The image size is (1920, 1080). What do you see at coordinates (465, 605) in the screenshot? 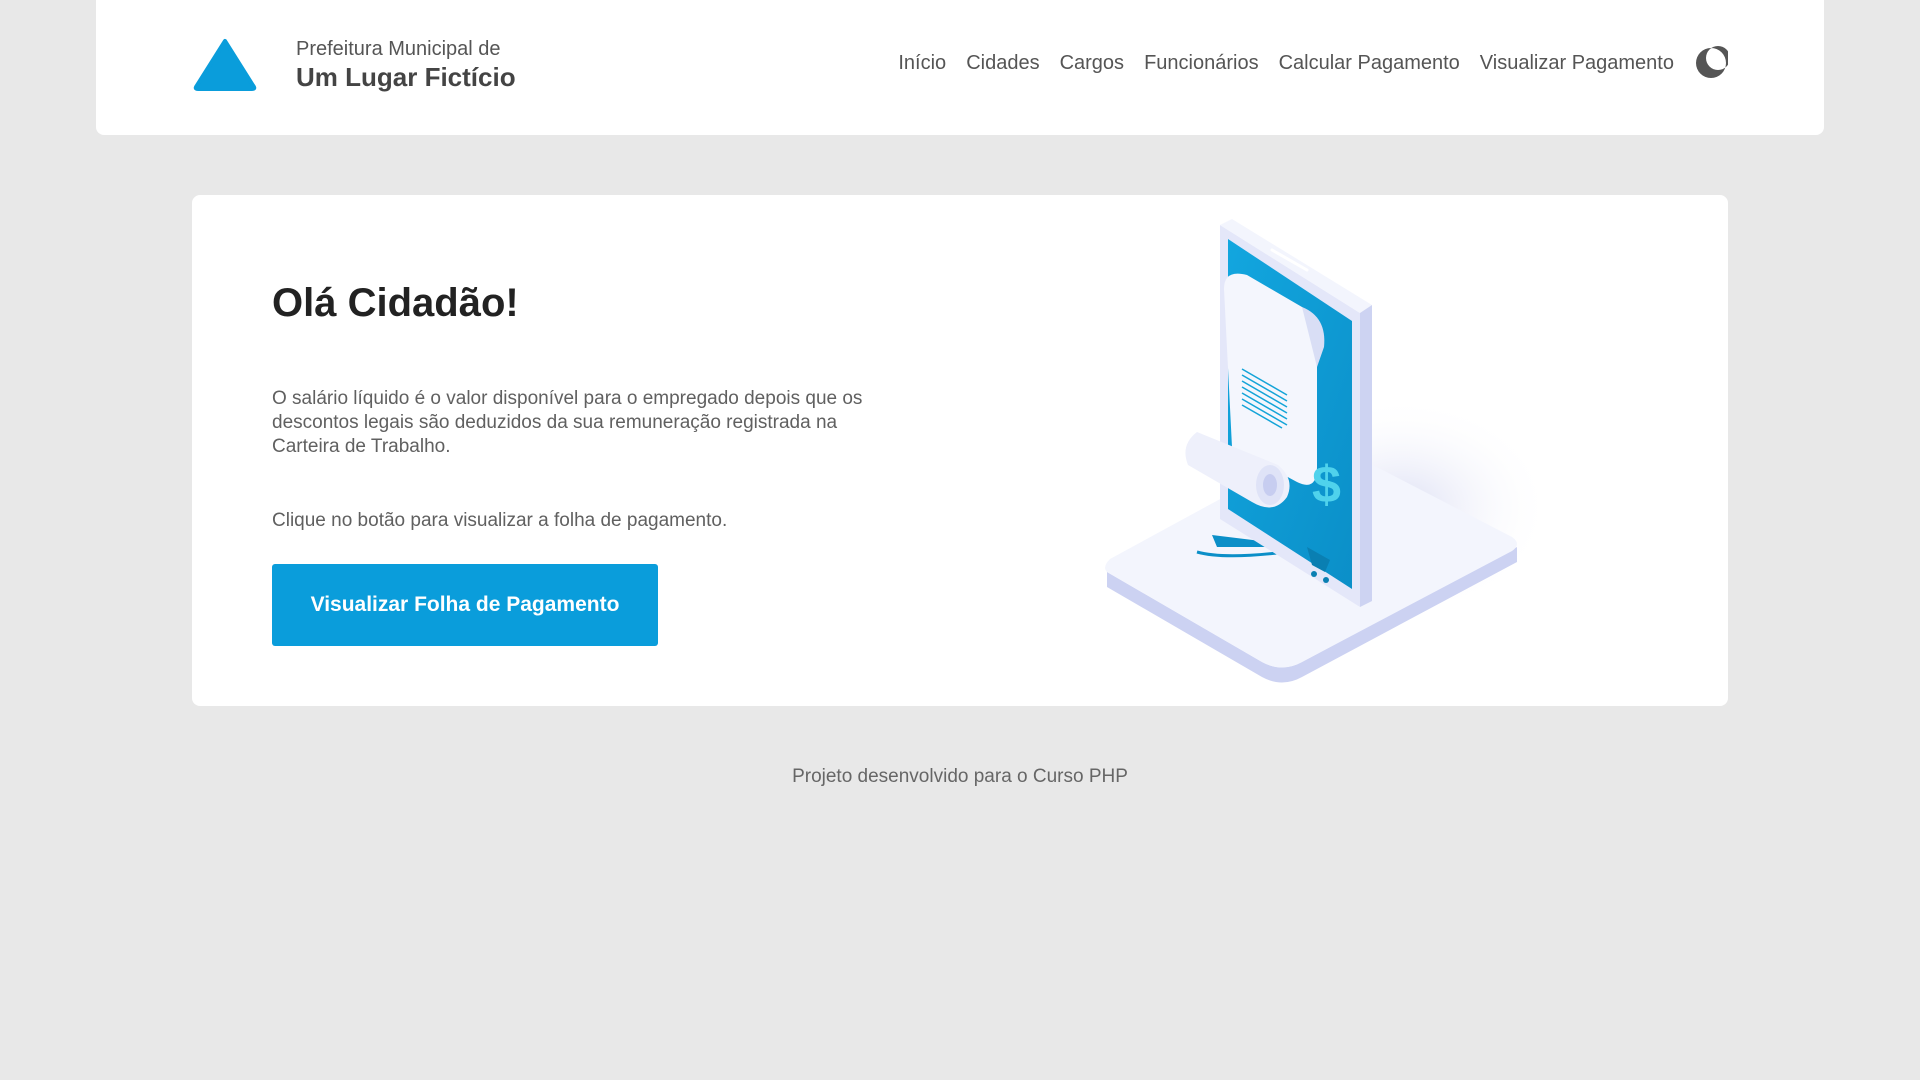
I see `view-payroll-button: Visualizar Folha de Pagamento` at bounding box center [465, 605].